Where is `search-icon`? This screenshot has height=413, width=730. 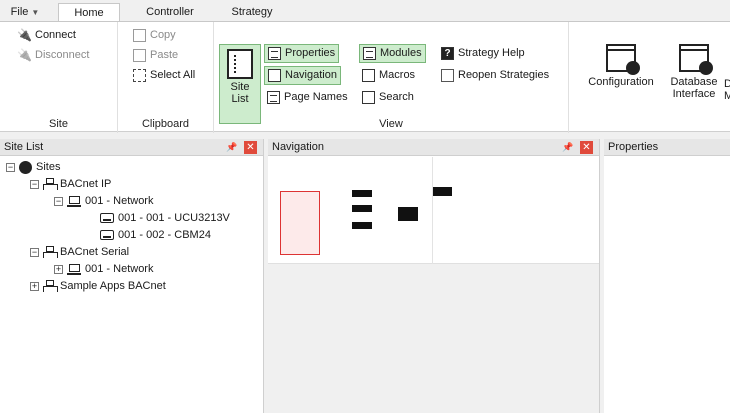
search-icon is located at coordinates (368, 97).